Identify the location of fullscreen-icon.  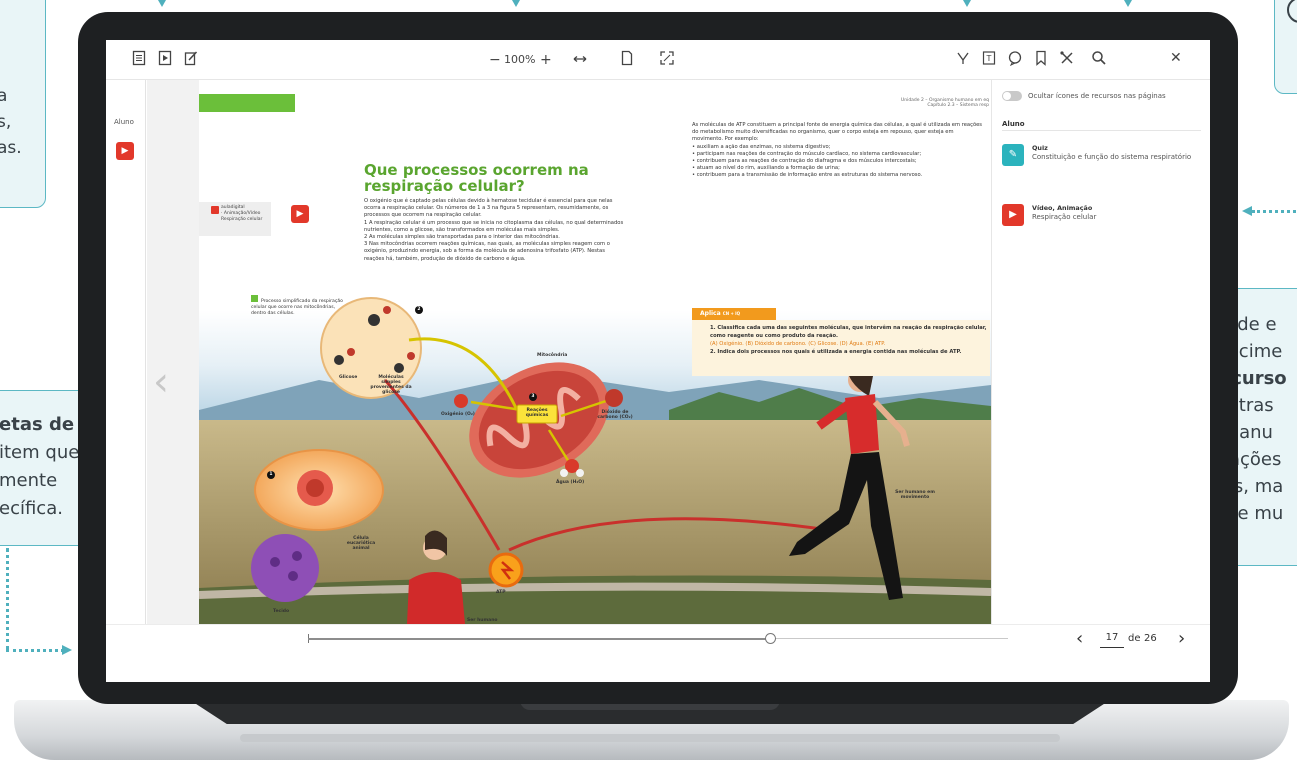
(667, 60).